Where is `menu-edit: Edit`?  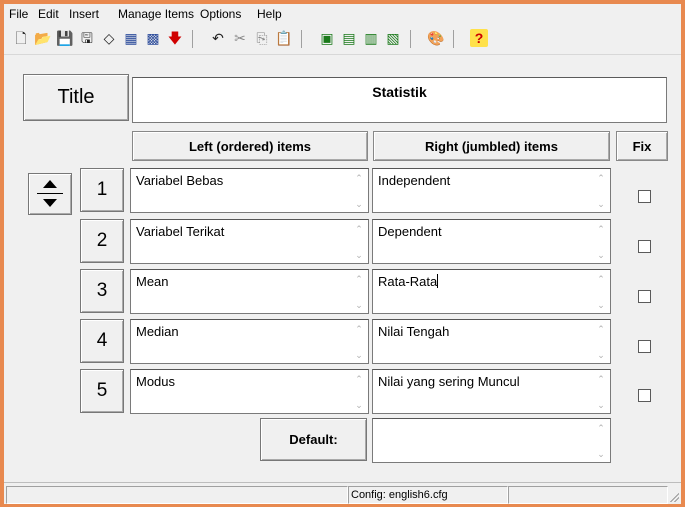
menu-edit: Edit is located at coordinates (48, 14).